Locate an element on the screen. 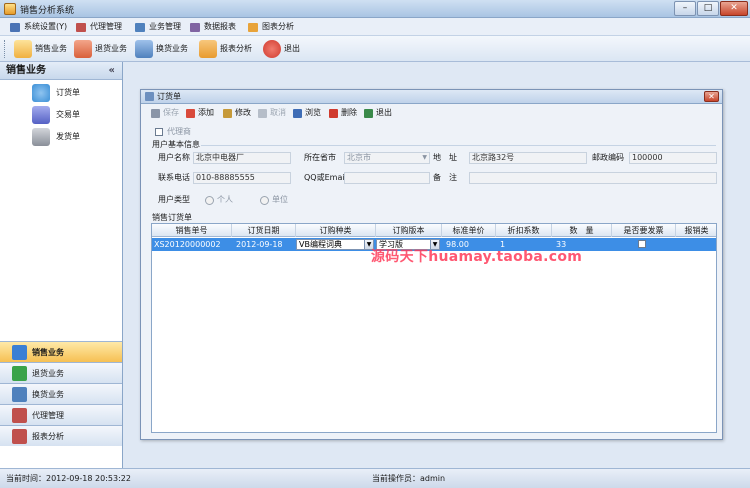 Image resolution: width=750 pixels, height=488 pixels. exit-button: 退出 is located at coordinates (378, 113).